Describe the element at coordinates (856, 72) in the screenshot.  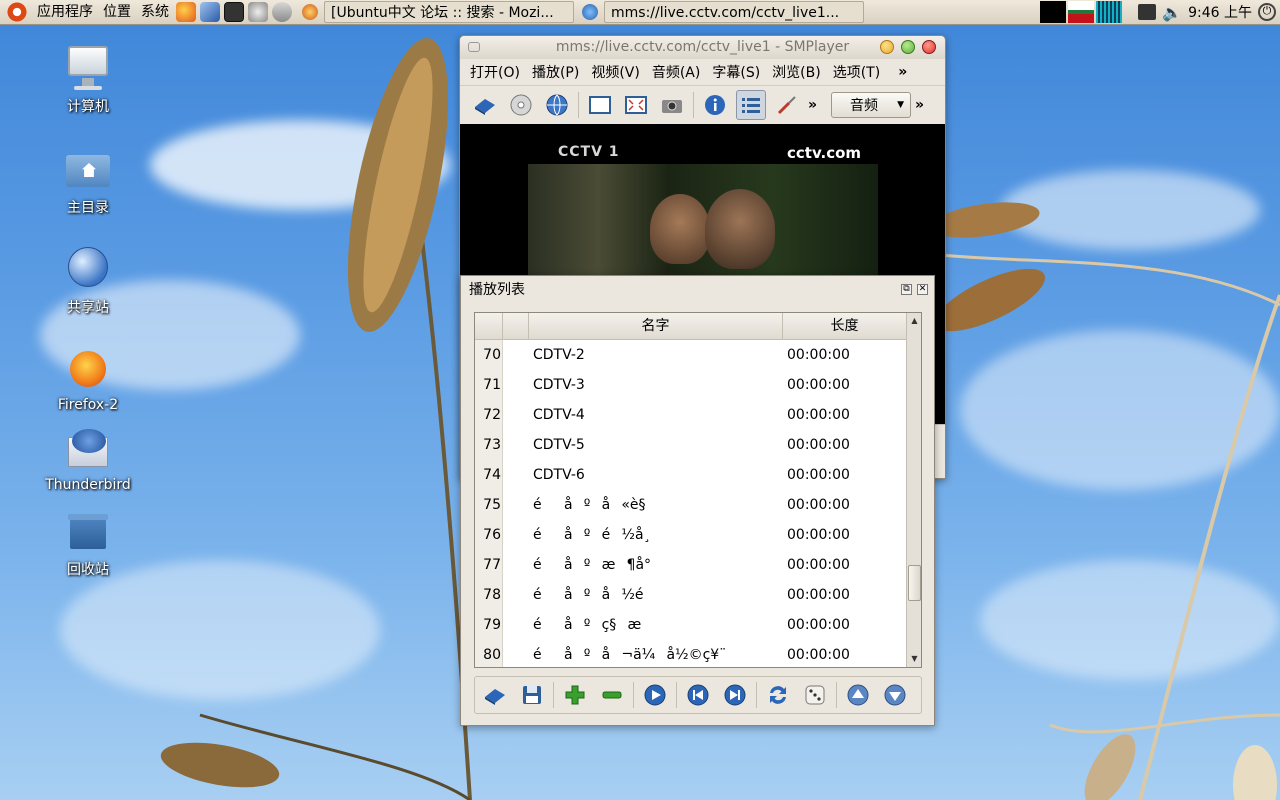
I see `menu-options: 选项(T)` at that location.